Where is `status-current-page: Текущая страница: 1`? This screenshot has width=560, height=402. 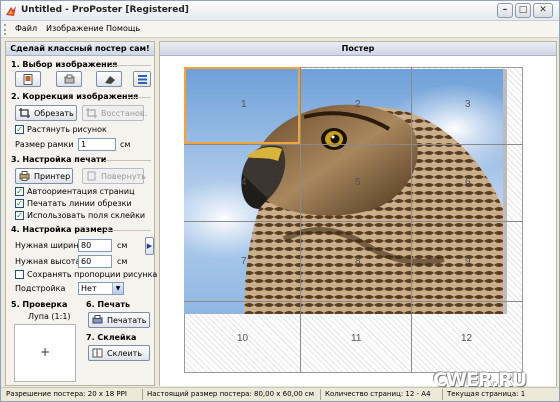
status-current-page: Текущая страница: 1 is located at coordinates (486, 394).